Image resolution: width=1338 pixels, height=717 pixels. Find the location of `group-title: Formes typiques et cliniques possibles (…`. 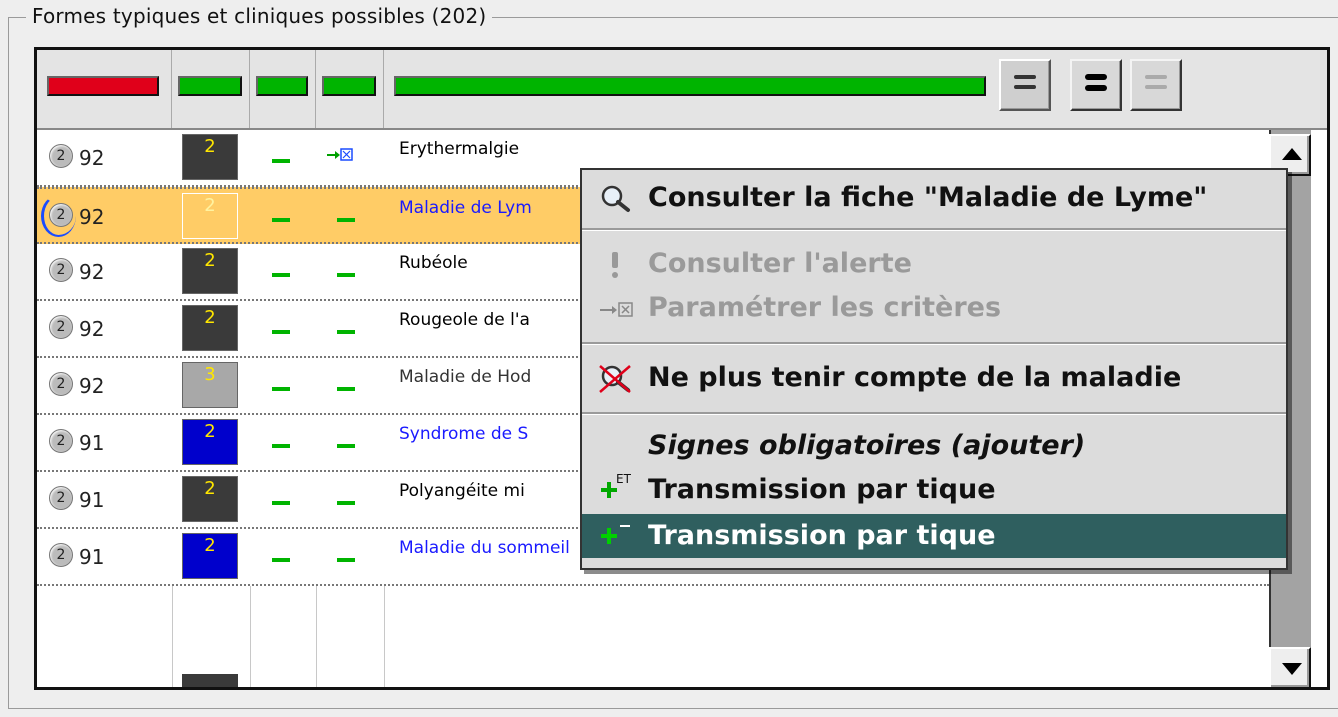

group-title: Formes typiques et cliniques possibles (… is located at coordinates (259, 16).